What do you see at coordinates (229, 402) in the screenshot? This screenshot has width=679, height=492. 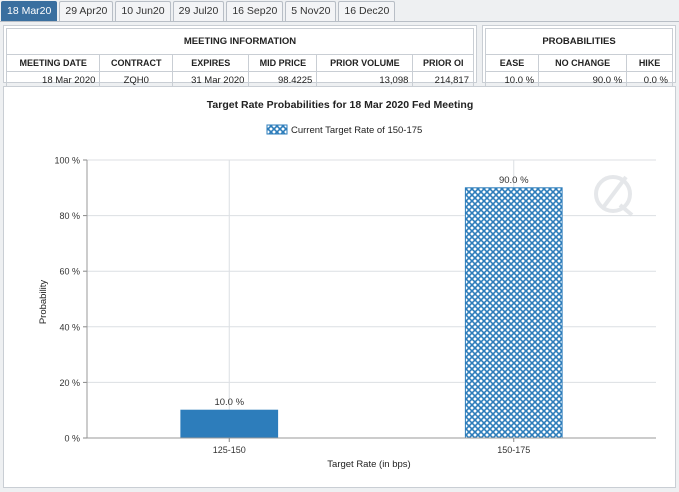 I see `data-label-125-150: 10.0 %` at bounding box center [229, 402].